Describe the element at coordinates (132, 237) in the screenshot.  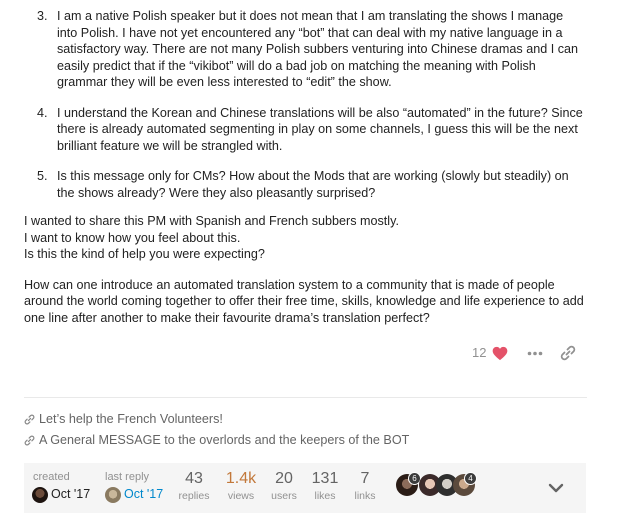
I see `paragraph-line: I want to know how you feel about this.` at that location.